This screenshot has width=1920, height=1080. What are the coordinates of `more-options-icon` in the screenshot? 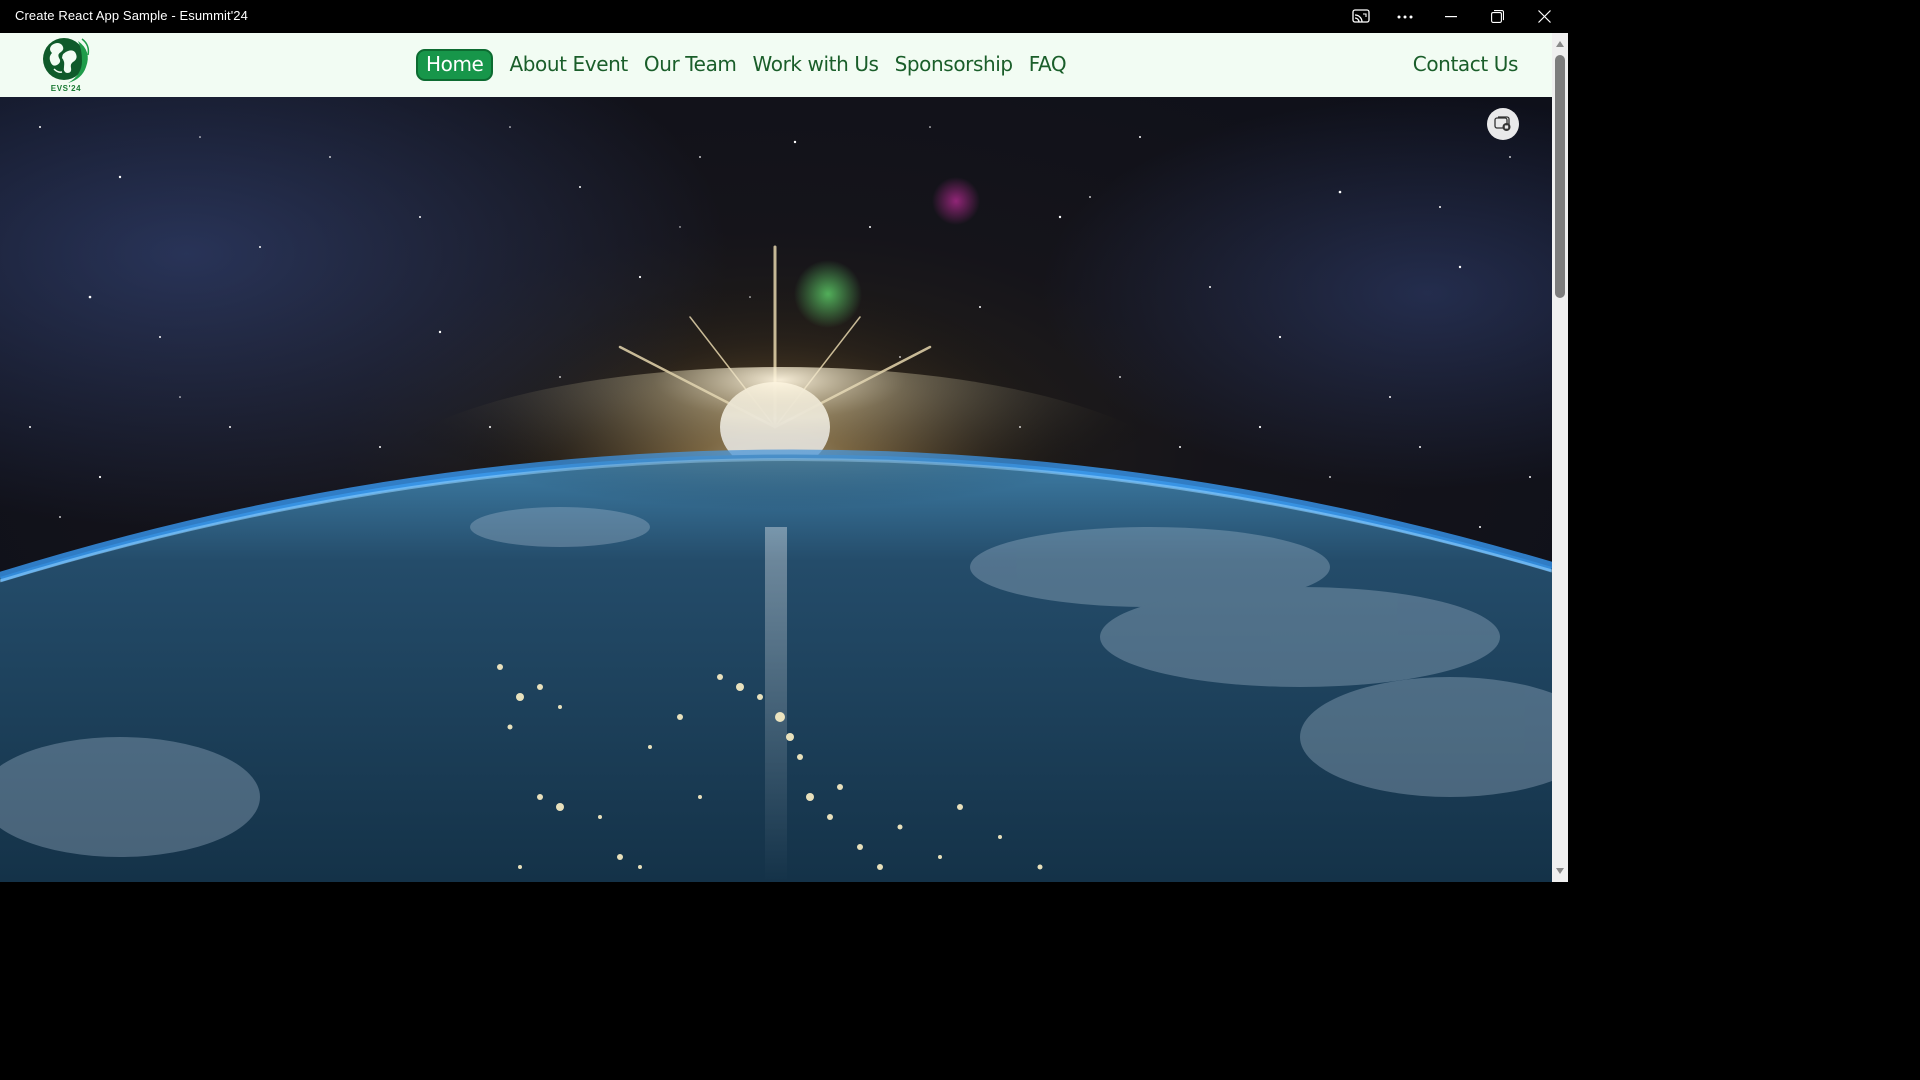 It's located at (1405, 16).